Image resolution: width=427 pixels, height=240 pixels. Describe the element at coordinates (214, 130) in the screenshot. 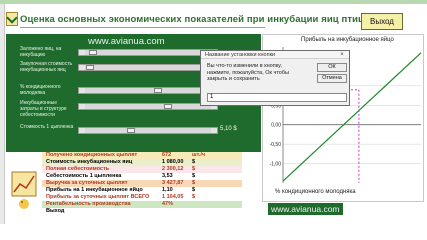

I see `arrow-right-icon` at that location.